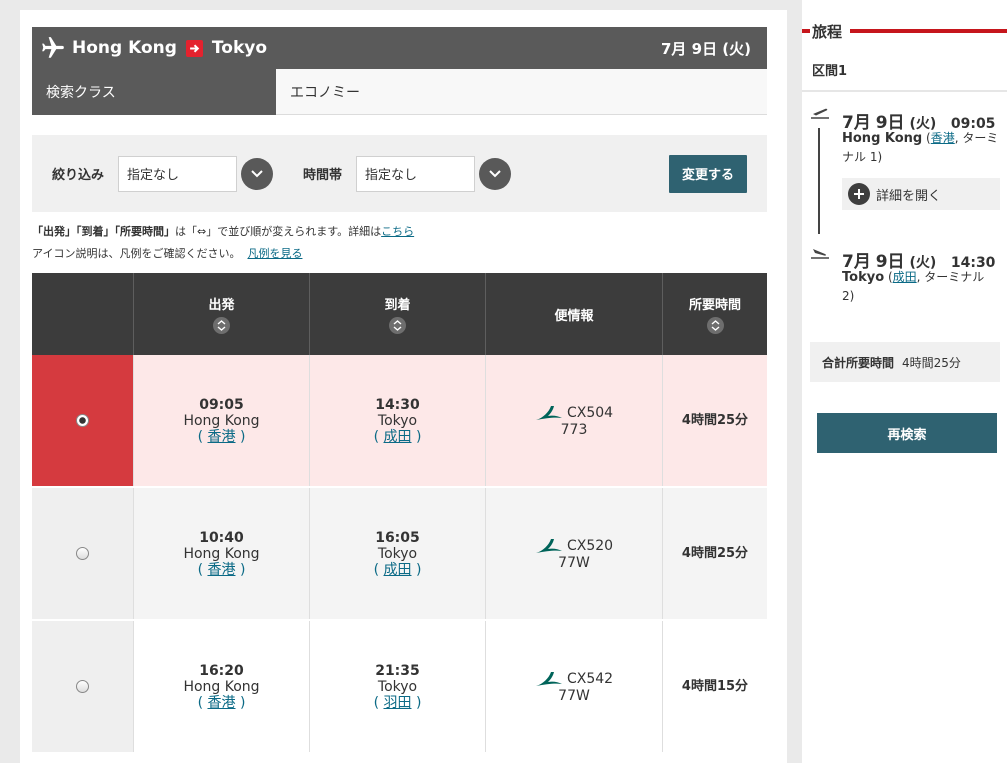  I want to click on route-header: Hong Kong Tokyo 7月 9日 (火), so click(399, 48).